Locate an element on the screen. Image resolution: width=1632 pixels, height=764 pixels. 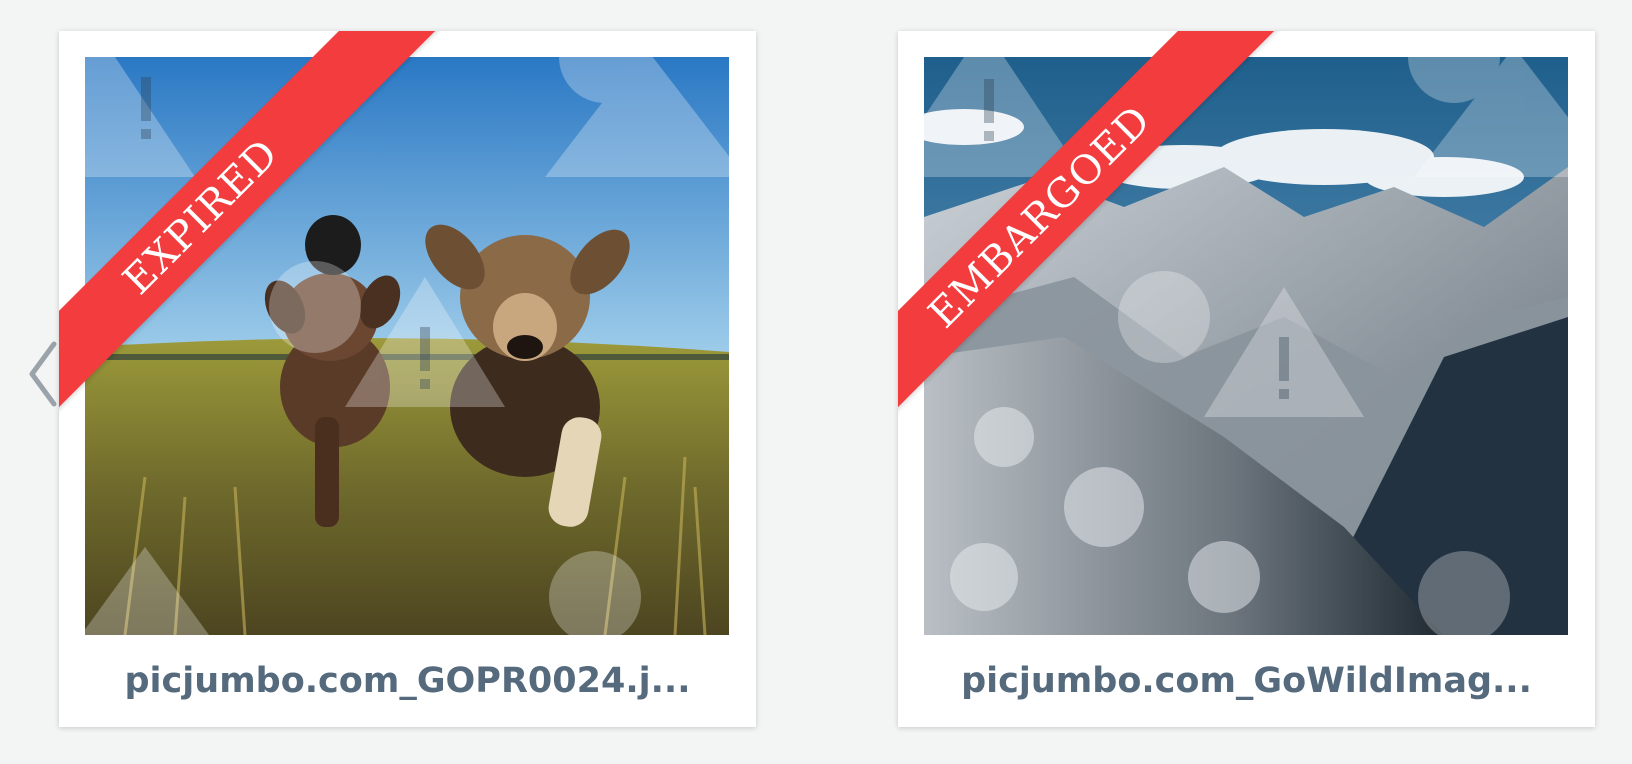
previous-button is located at coordinates (44, 374).